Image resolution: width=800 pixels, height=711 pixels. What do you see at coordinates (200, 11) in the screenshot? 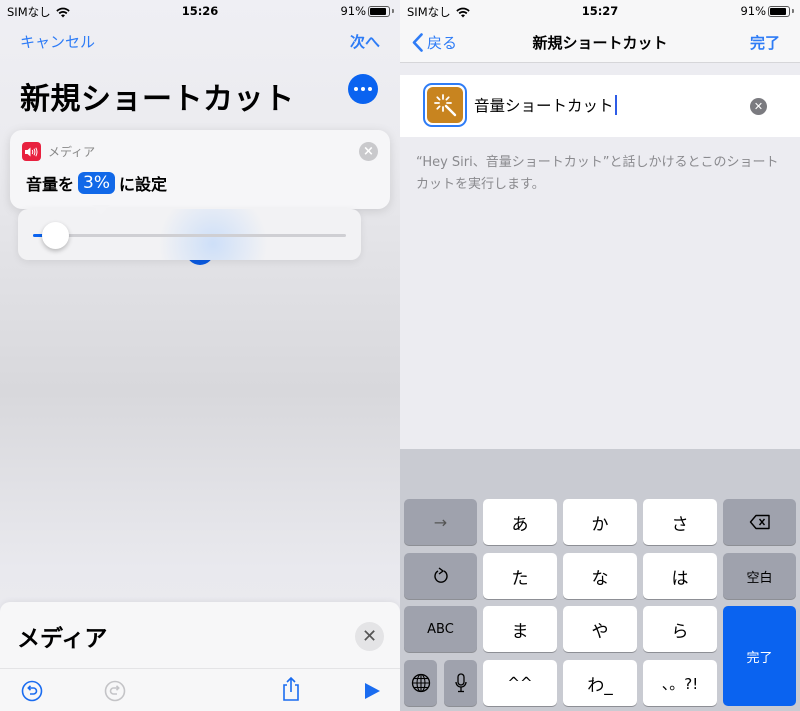
I see `status-bar: SIMなし 15:26 91%` at bounding box center [200, 11].